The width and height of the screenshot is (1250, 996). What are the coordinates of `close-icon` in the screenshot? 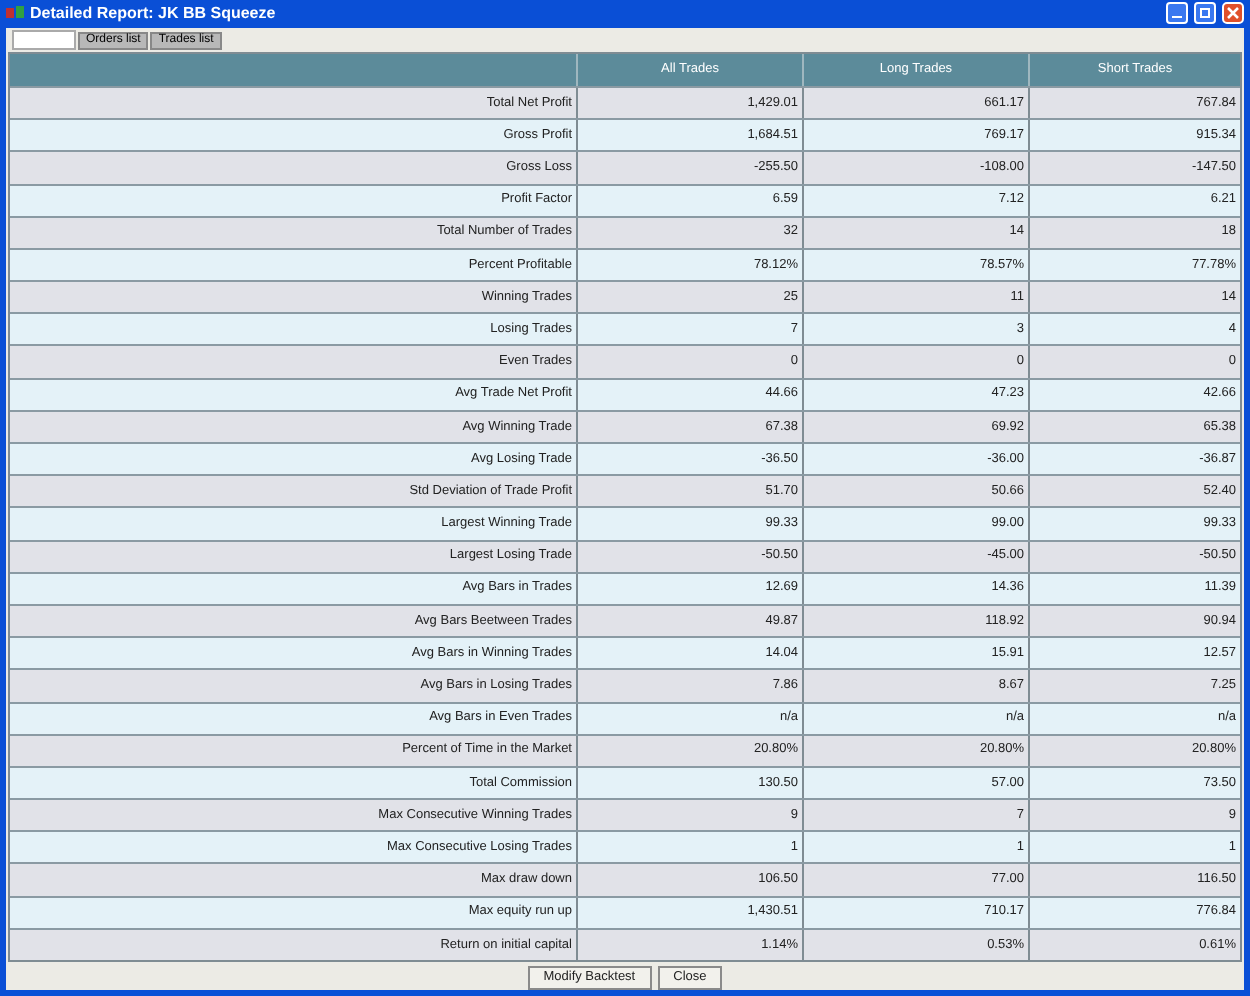 It's located at (1233, 13).